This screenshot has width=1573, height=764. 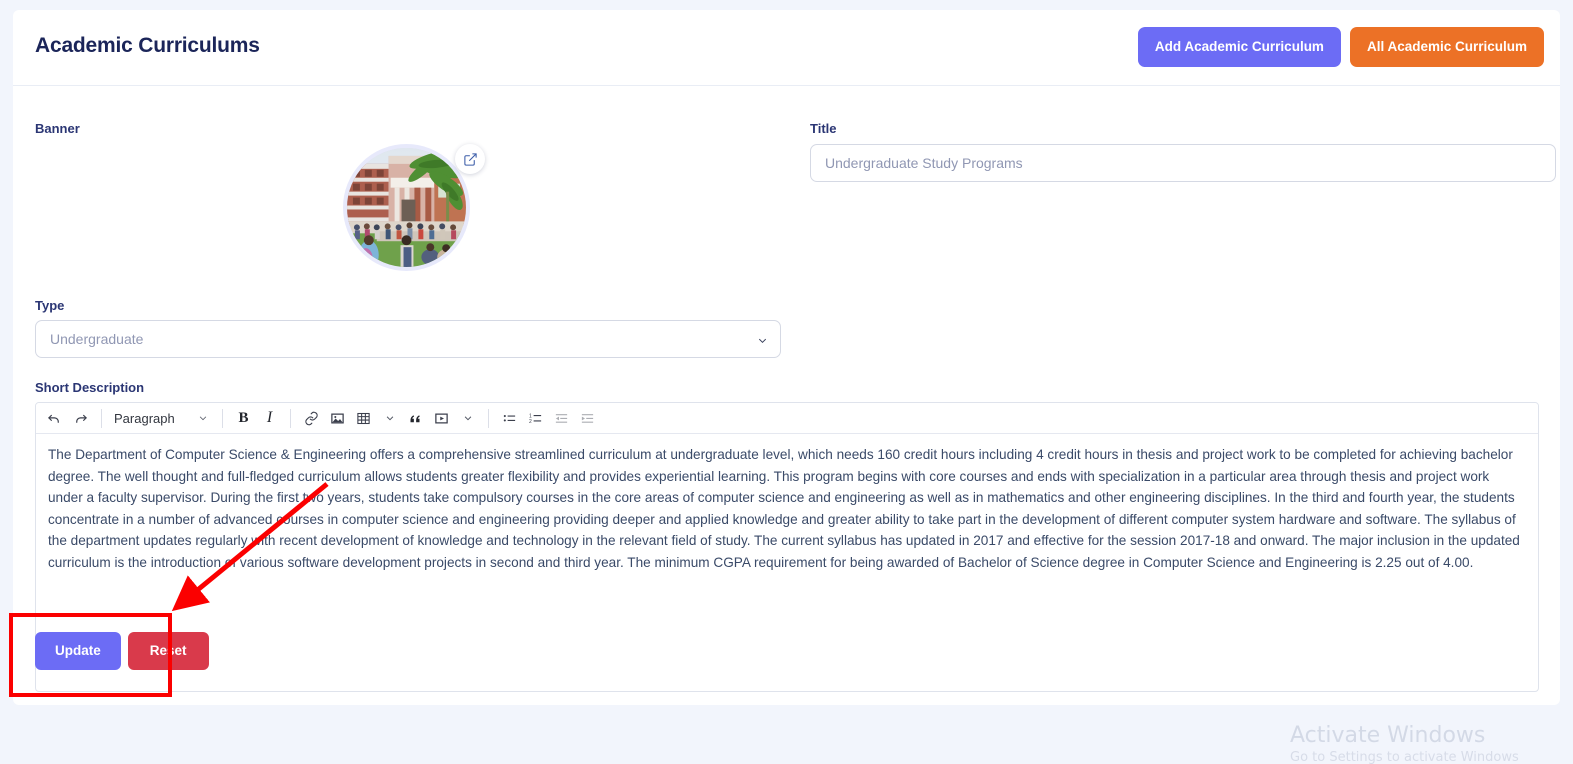 I want to click on all-academic-curriculum-button: All Academic Curriculum, so click(x=1446, y=47).